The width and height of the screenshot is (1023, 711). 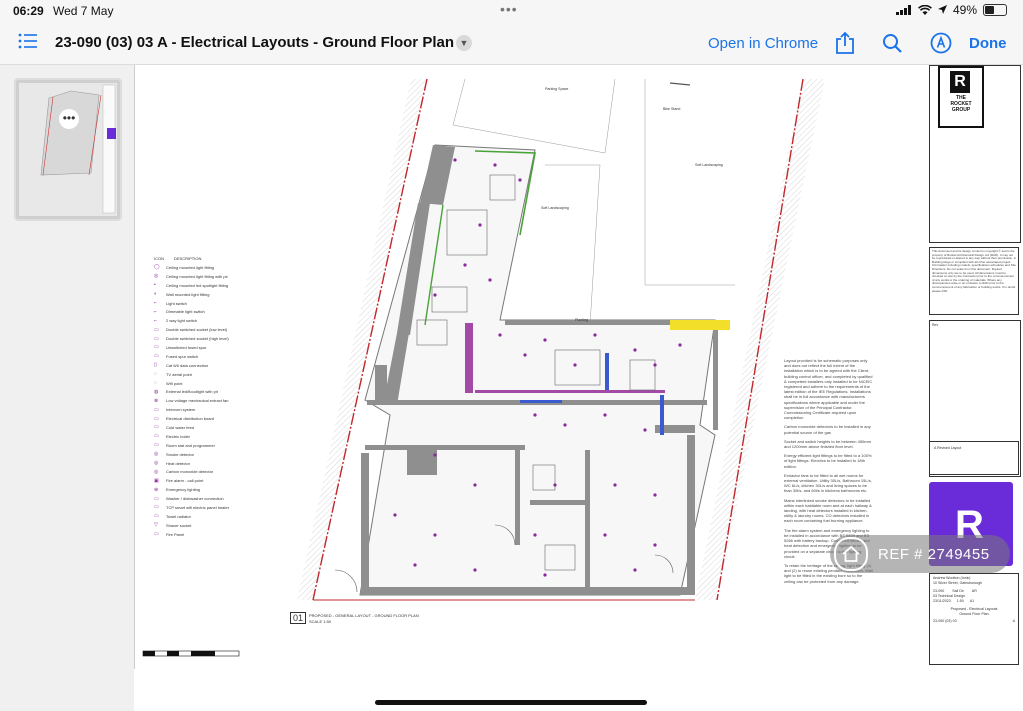 I want to click on legend-label: Ceiling mounted light fitting with pir, so click(x=197, y=276).